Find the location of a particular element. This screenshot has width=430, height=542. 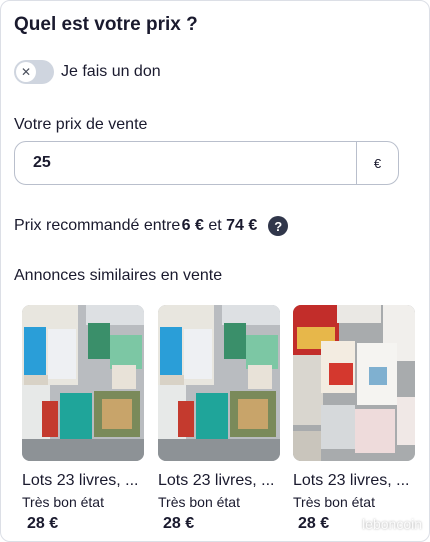

donation-toggle: ✕ is located at coordinates (34, 72).